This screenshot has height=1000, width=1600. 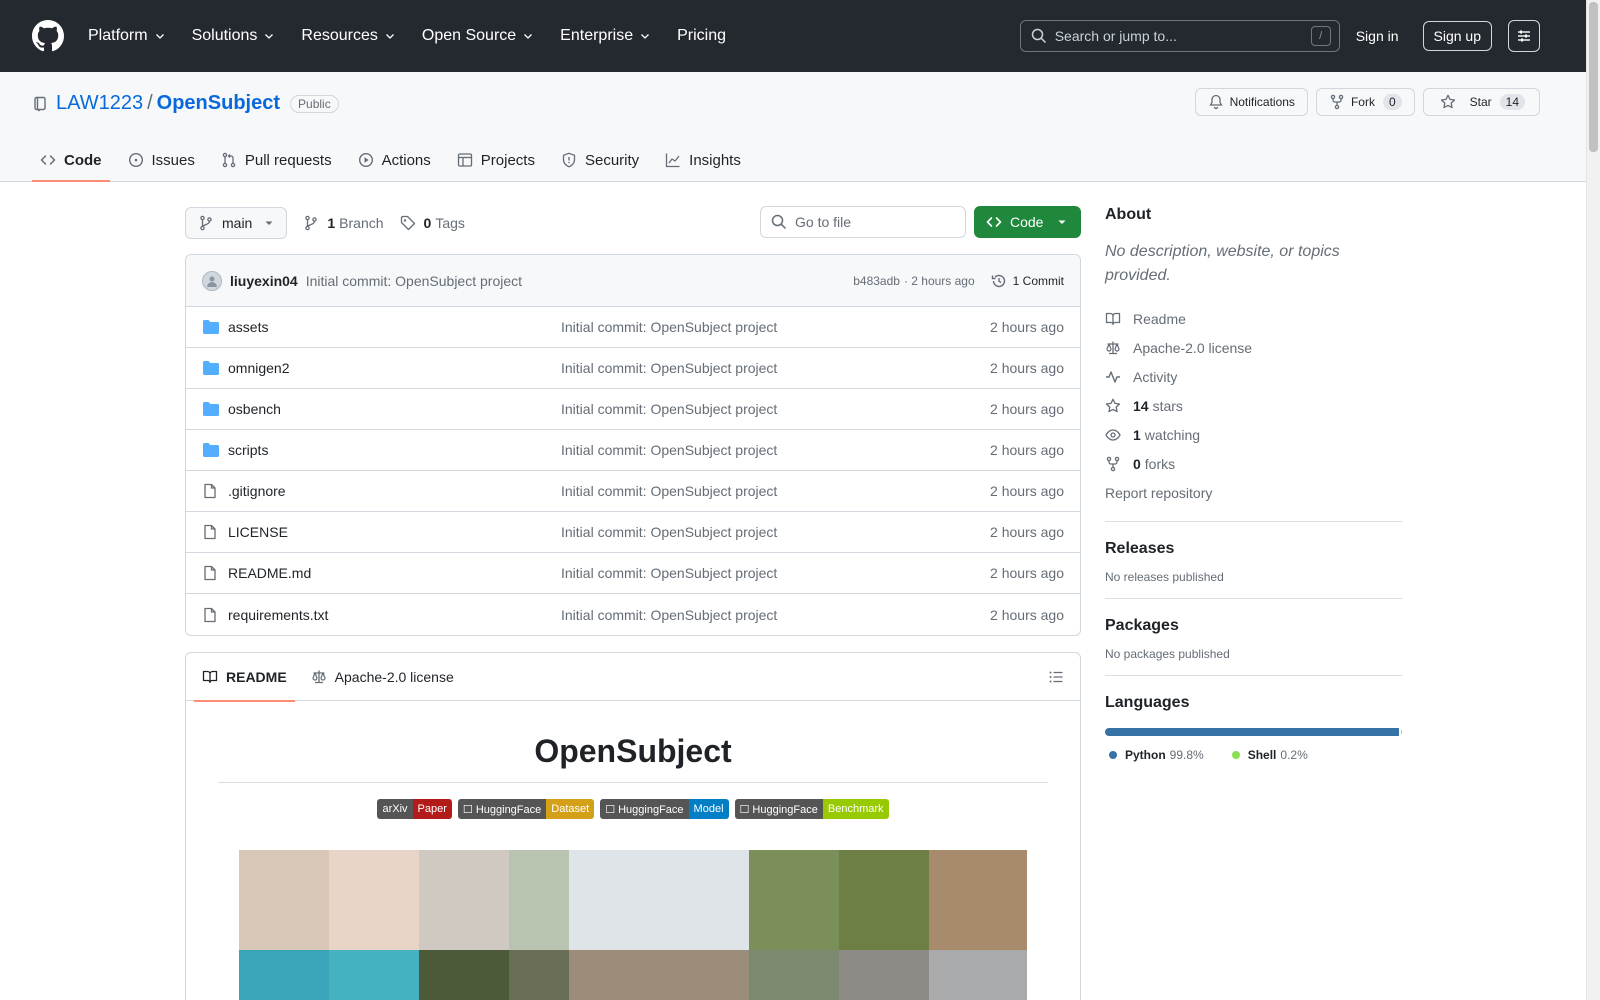 What do you see at coordinates (1268, 755) in the screenshot?
I see `language-item-shell: Shell 0.2%` at bounding box center [1268, 755].